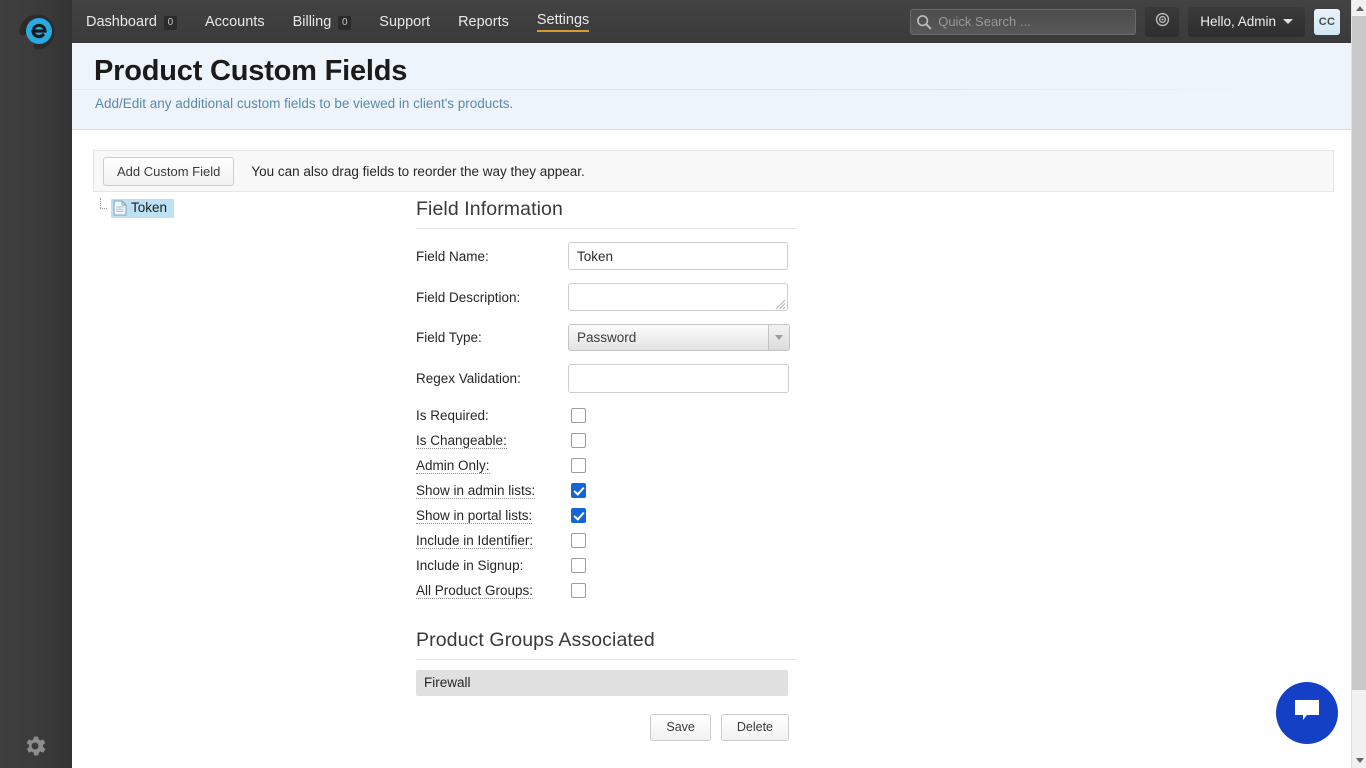  I want to click on row-show-in-portal-lists: Show in portal lists:, so click(606, 515).